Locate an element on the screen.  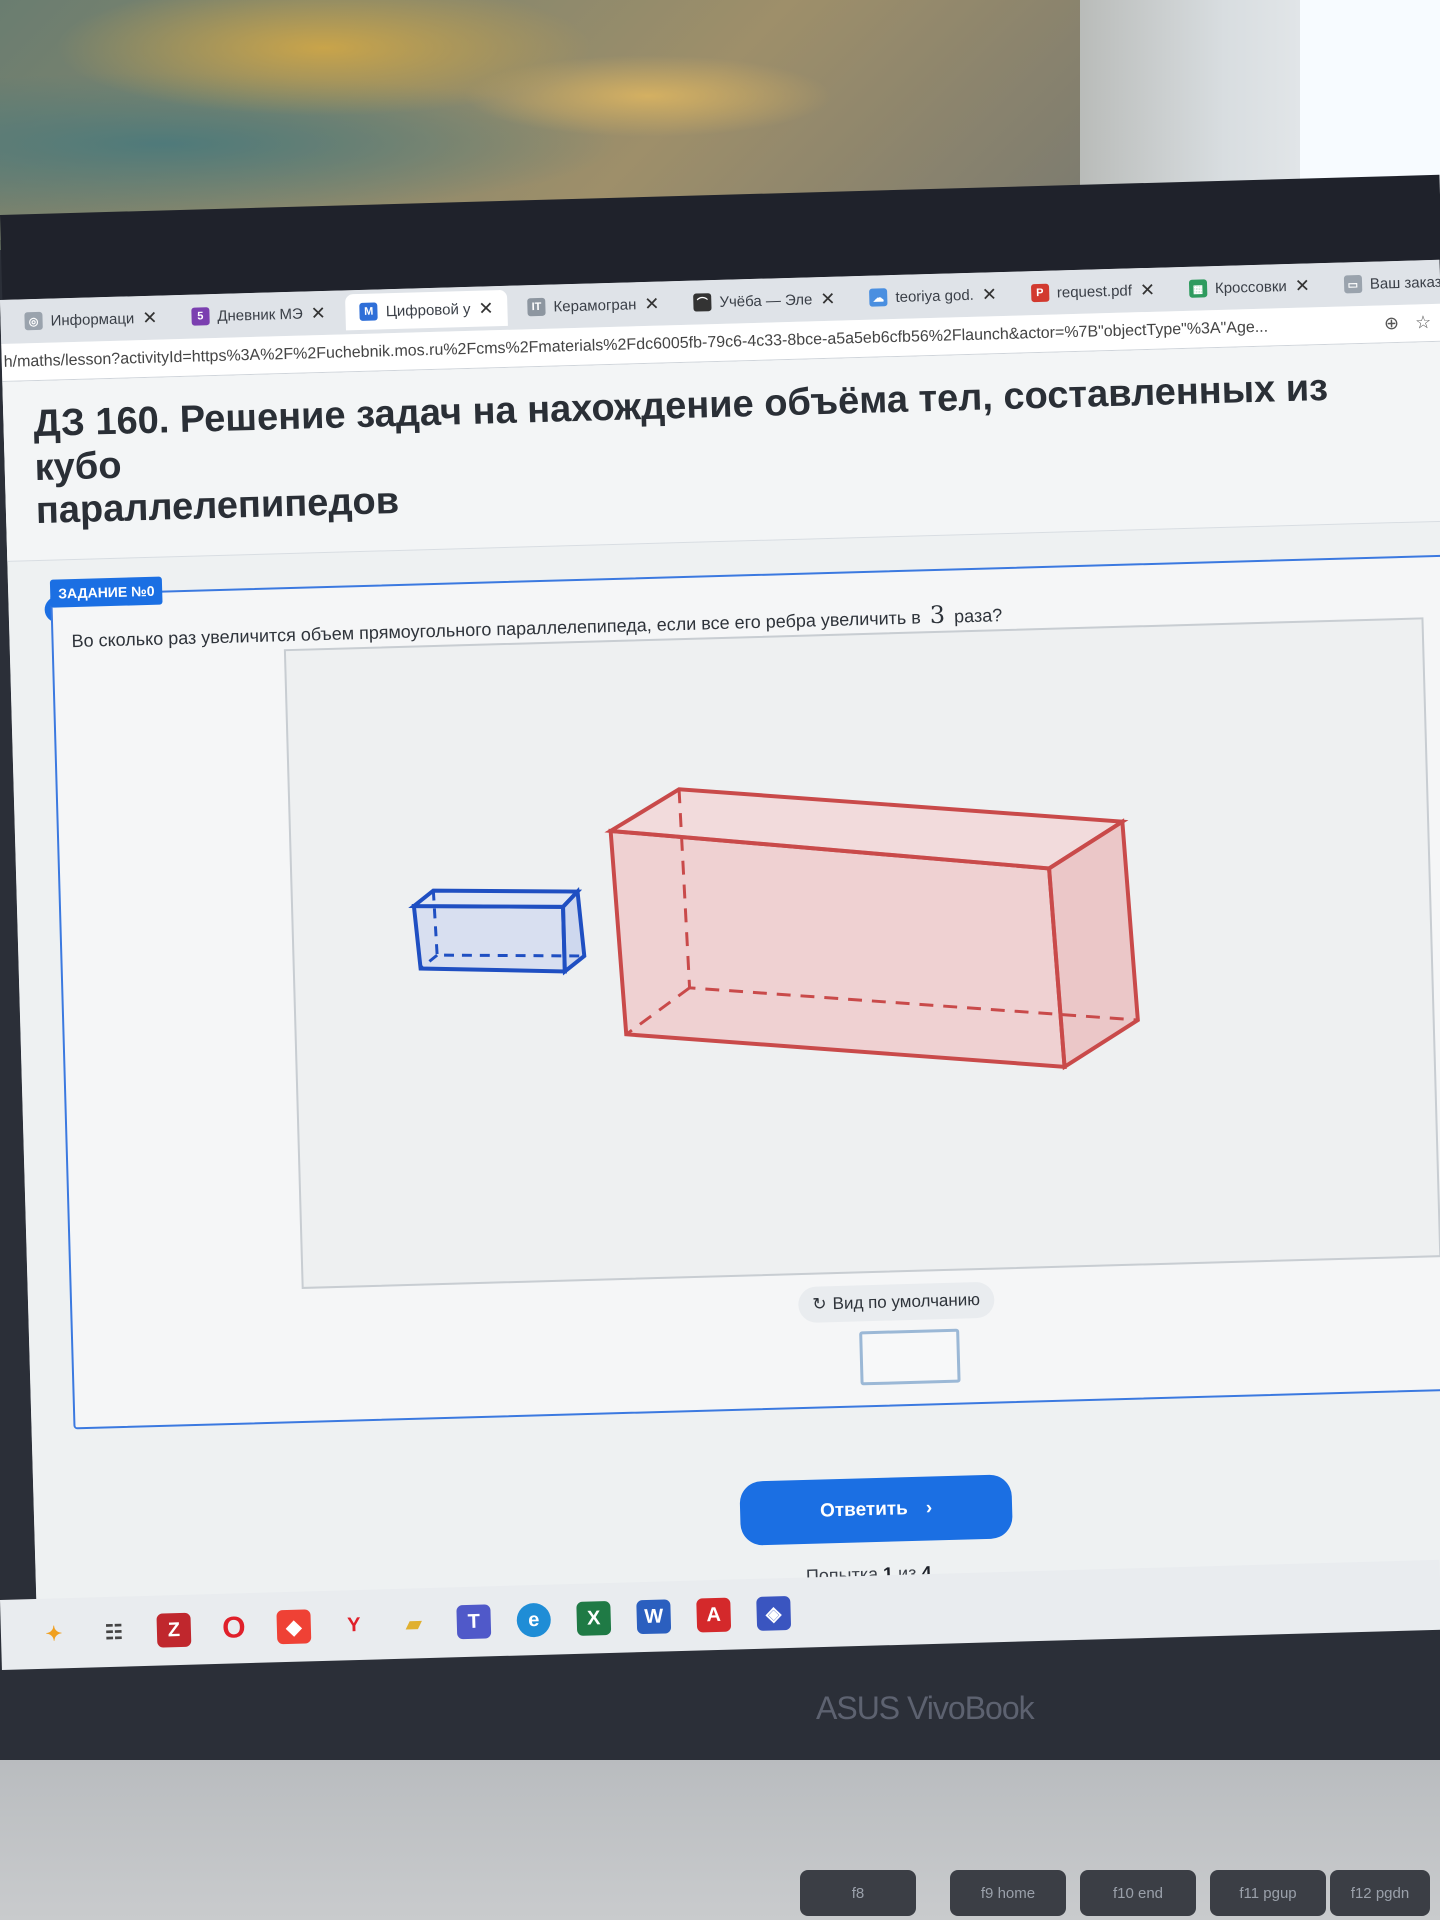
app-icon: ◈ is located at coordinates (774, 1613).